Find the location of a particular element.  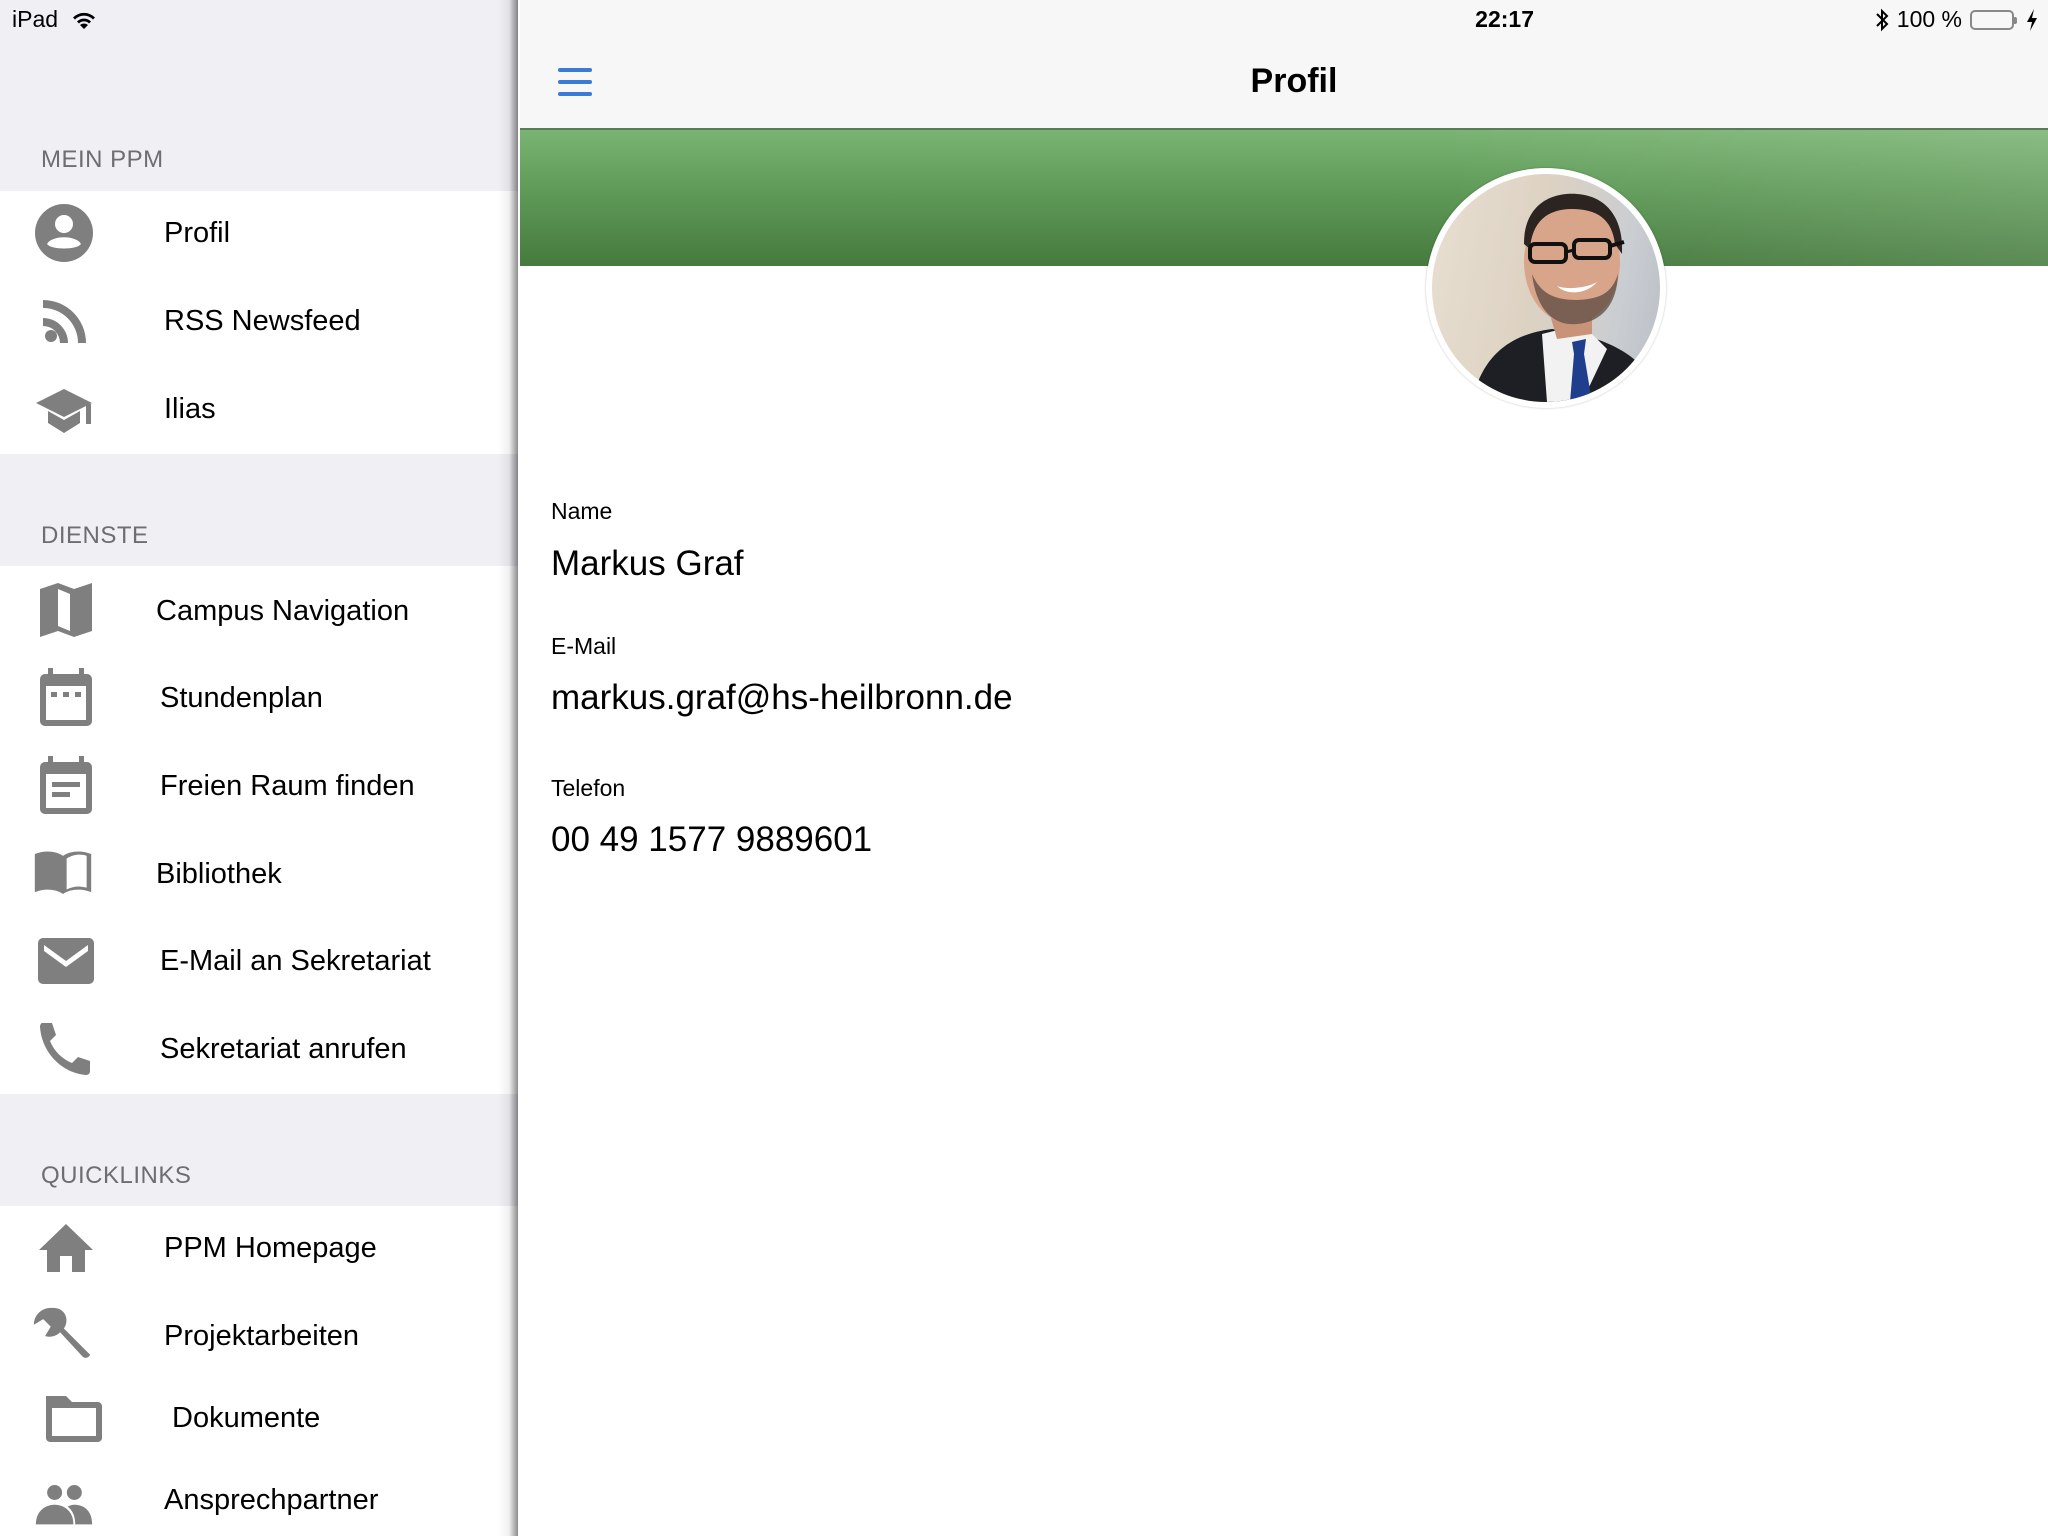

sidebar-item-ansprechpartner: Ansprechpartner is located at coordinates (259, 1498).